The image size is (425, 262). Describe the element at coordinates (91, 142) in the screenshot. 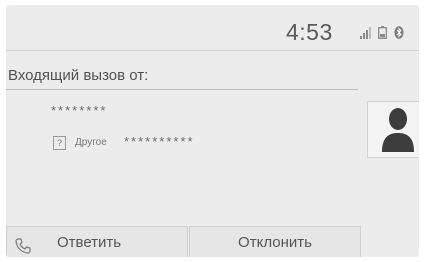

I see `number-type-label: Другое` at that location.